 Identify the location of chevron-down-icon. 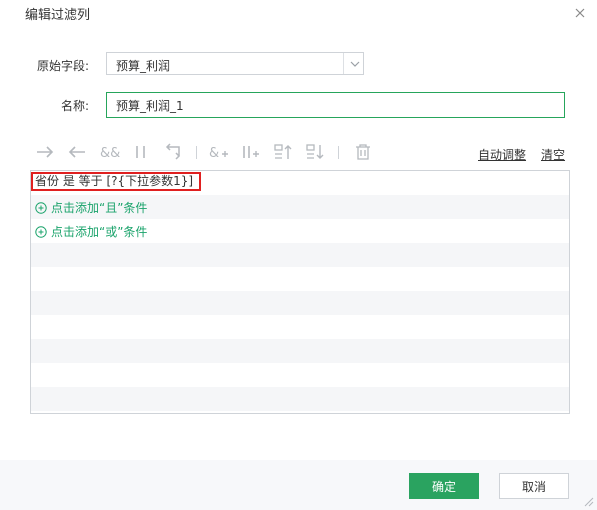
(355, 65).